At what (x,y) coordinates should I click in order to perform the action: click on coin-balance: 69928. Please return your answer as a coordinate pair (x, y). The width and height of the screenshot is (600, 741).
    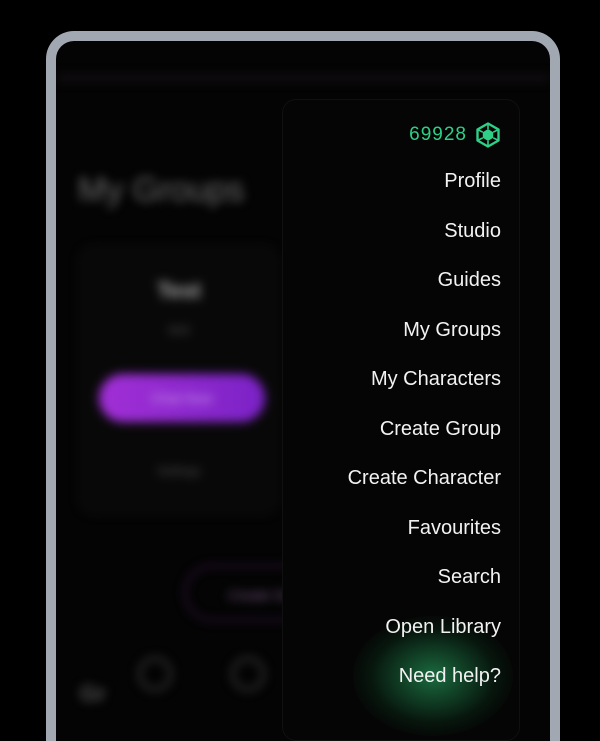
    Looking at the image, I should click on (455, 135).